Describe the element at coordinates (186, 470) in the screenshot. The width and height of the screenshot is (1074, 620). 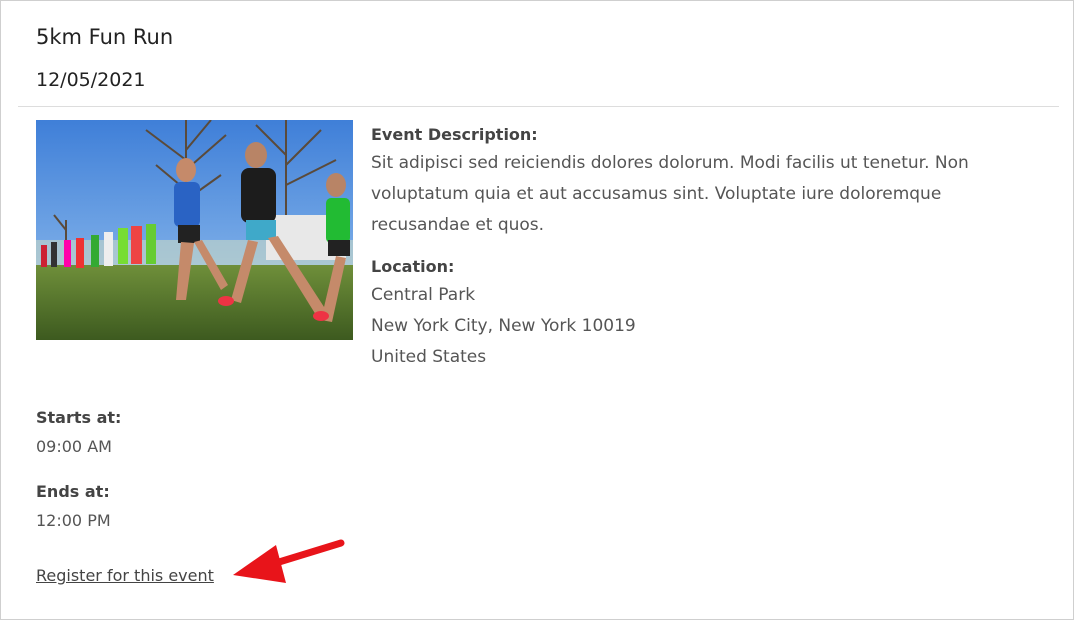
I see `event-times: Starts at: 09:00 AM Ends at: 12:00 PM` at that location.